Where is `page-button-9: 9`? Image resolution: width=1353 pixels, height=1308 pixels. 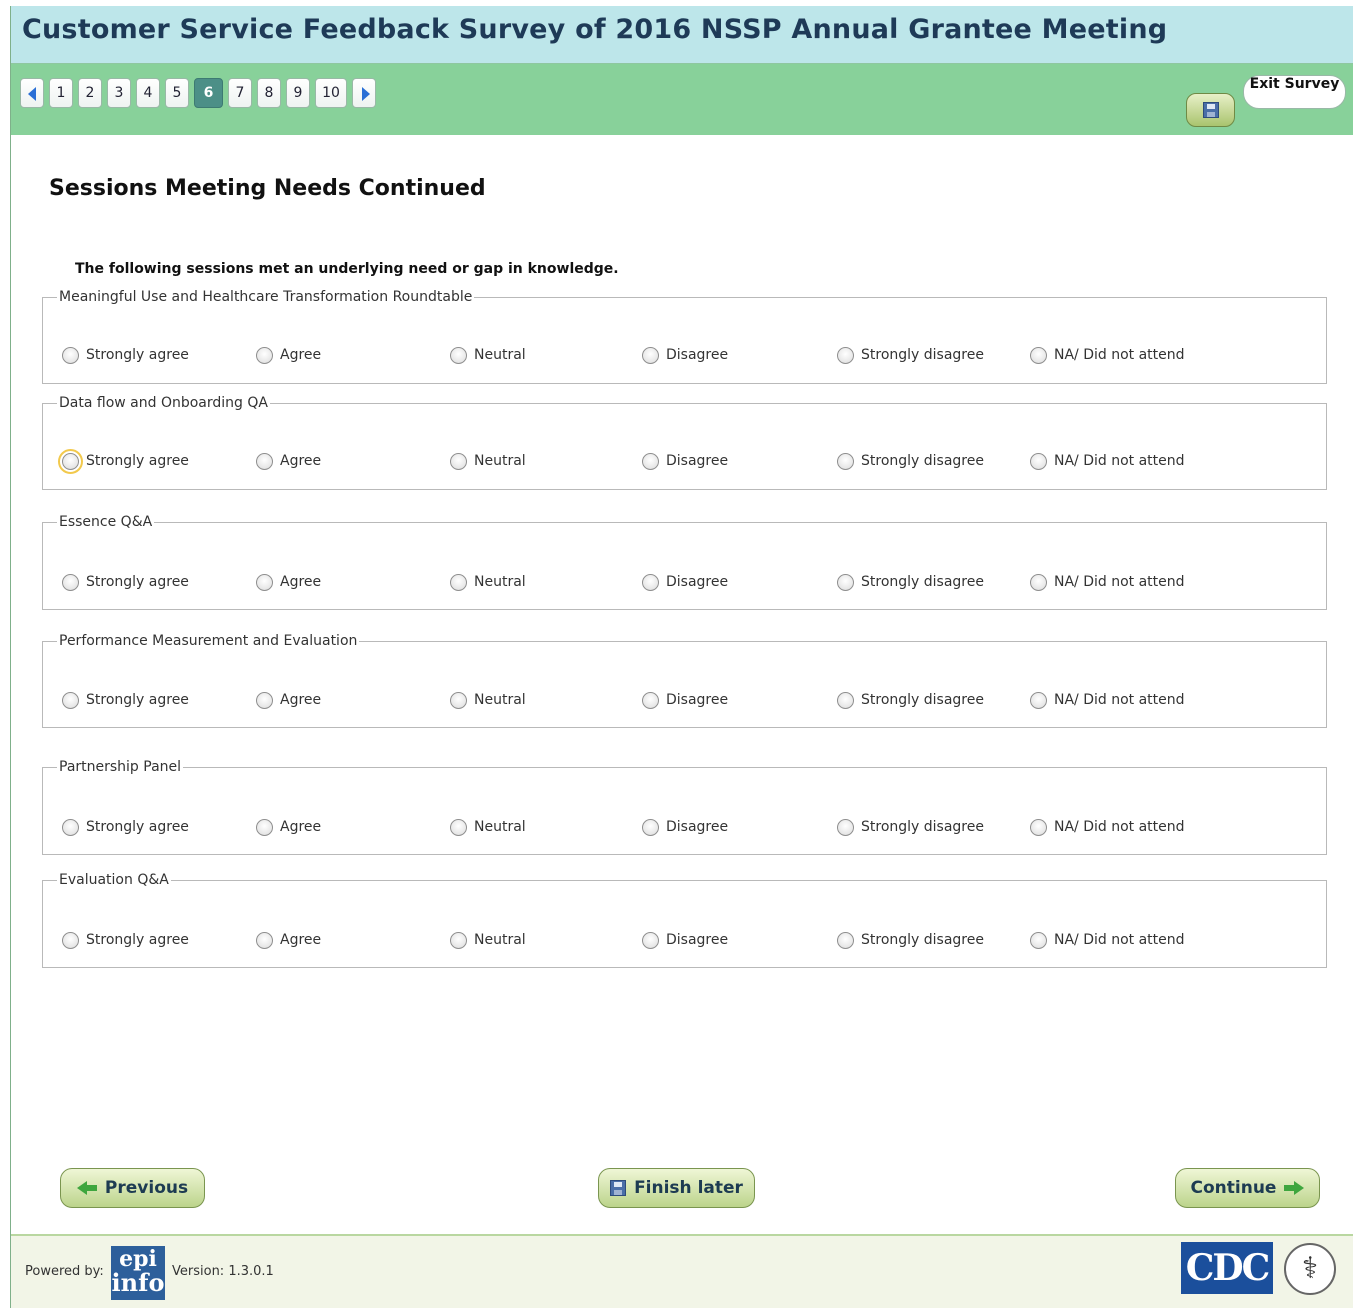 page-button-9: 9 is located at coordinates (298, 93).